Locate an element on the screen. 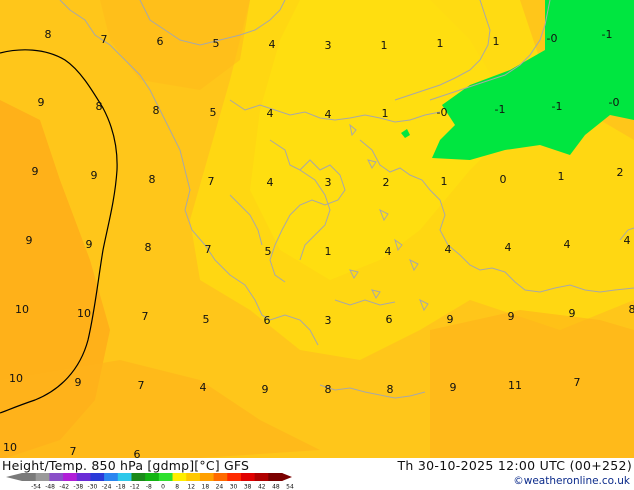 The image size is (634, 490). valid-datetime: Th 30-10-2025 12:00 UTC (00+252) is located at coordinates (514, 465).